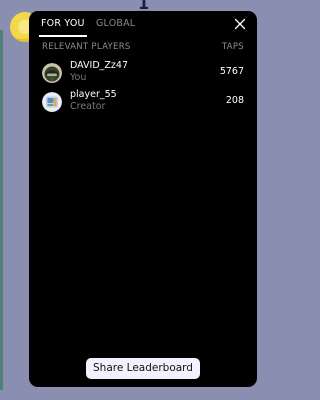  I want to click on close-button, so click(240, 24).